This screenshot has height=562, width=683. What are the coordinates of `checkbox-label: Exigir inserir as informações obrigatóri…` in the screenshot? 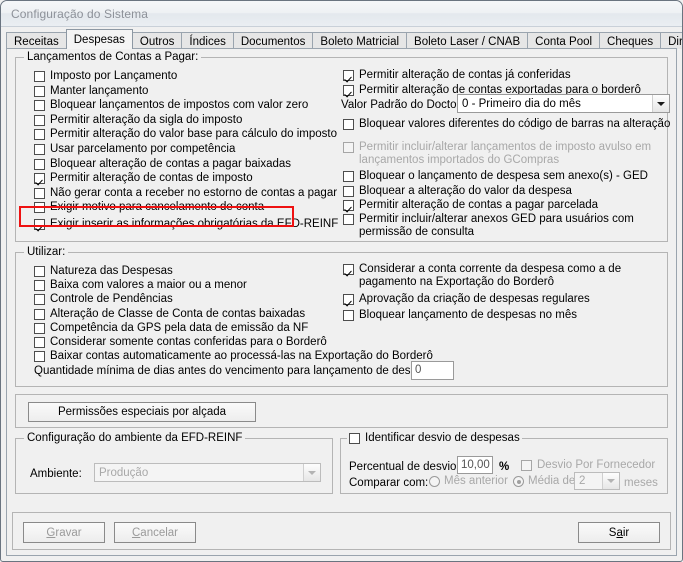 It's located at (194, 224).